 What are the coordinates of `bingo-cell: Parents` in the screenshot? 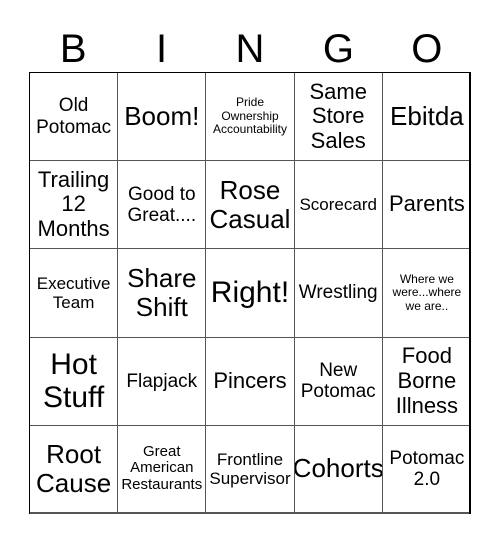 It's located at (426, 205).